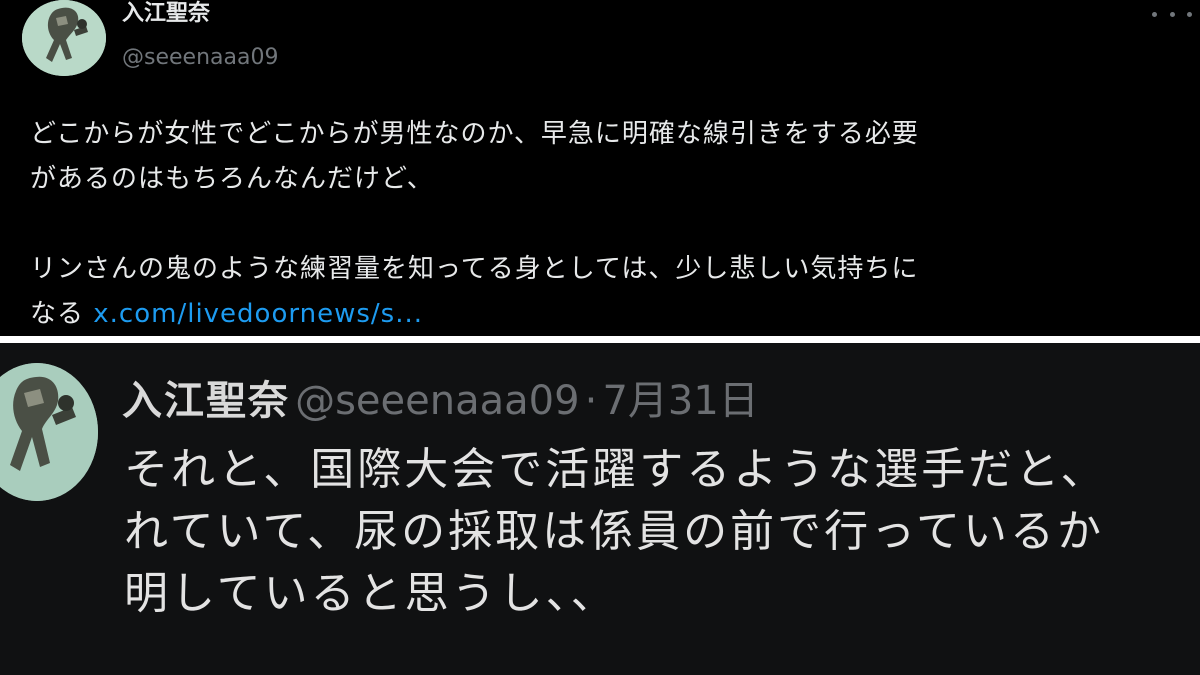 This screenshot has width=1200, height=675. Describe the element at coordinates (600, 339) in the screenshot. I see `divider` at that location.